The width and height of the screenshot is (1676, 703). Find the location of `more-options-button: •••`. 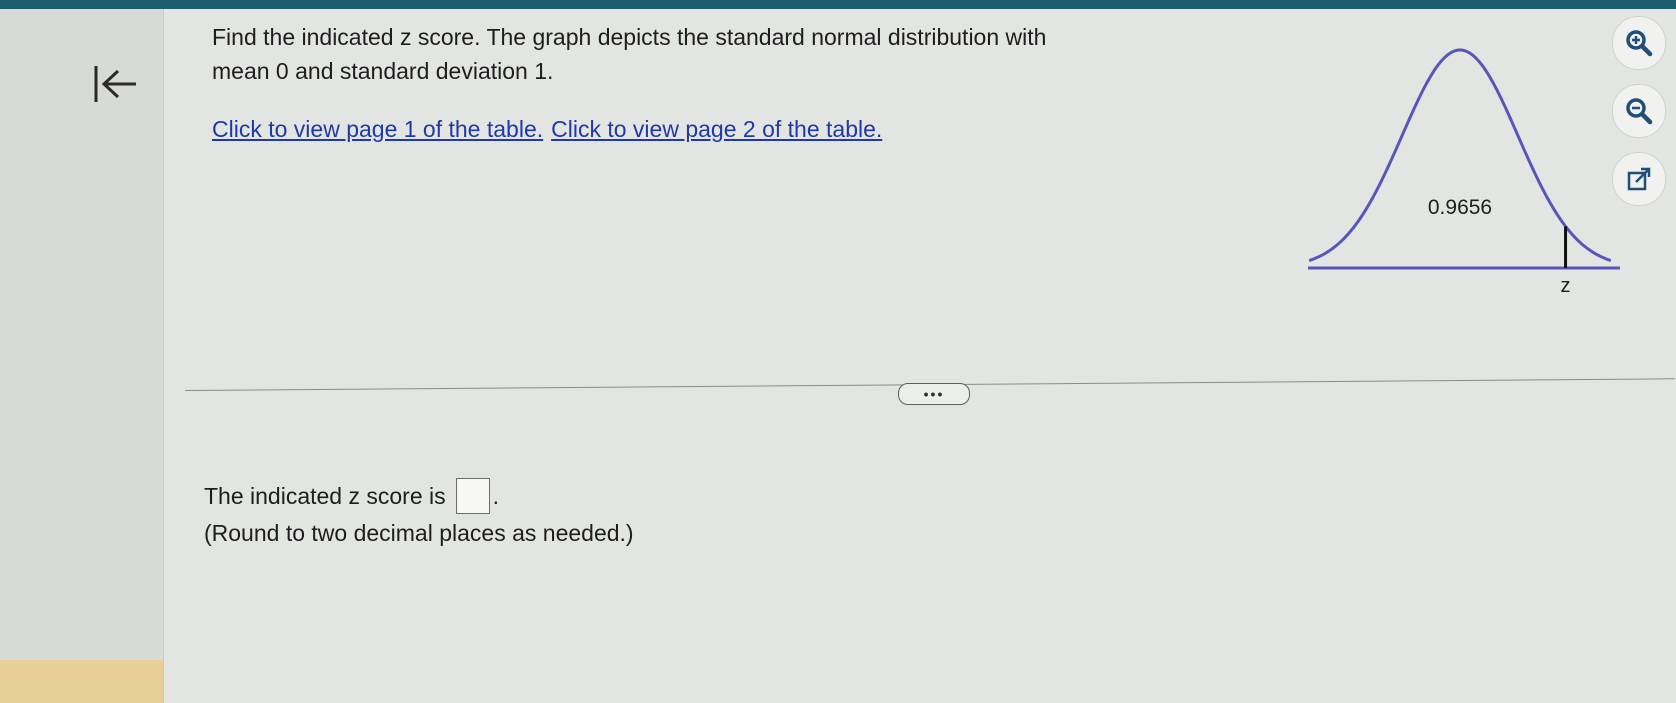

more-options-button: ••• is located at coordinates (934, 394).